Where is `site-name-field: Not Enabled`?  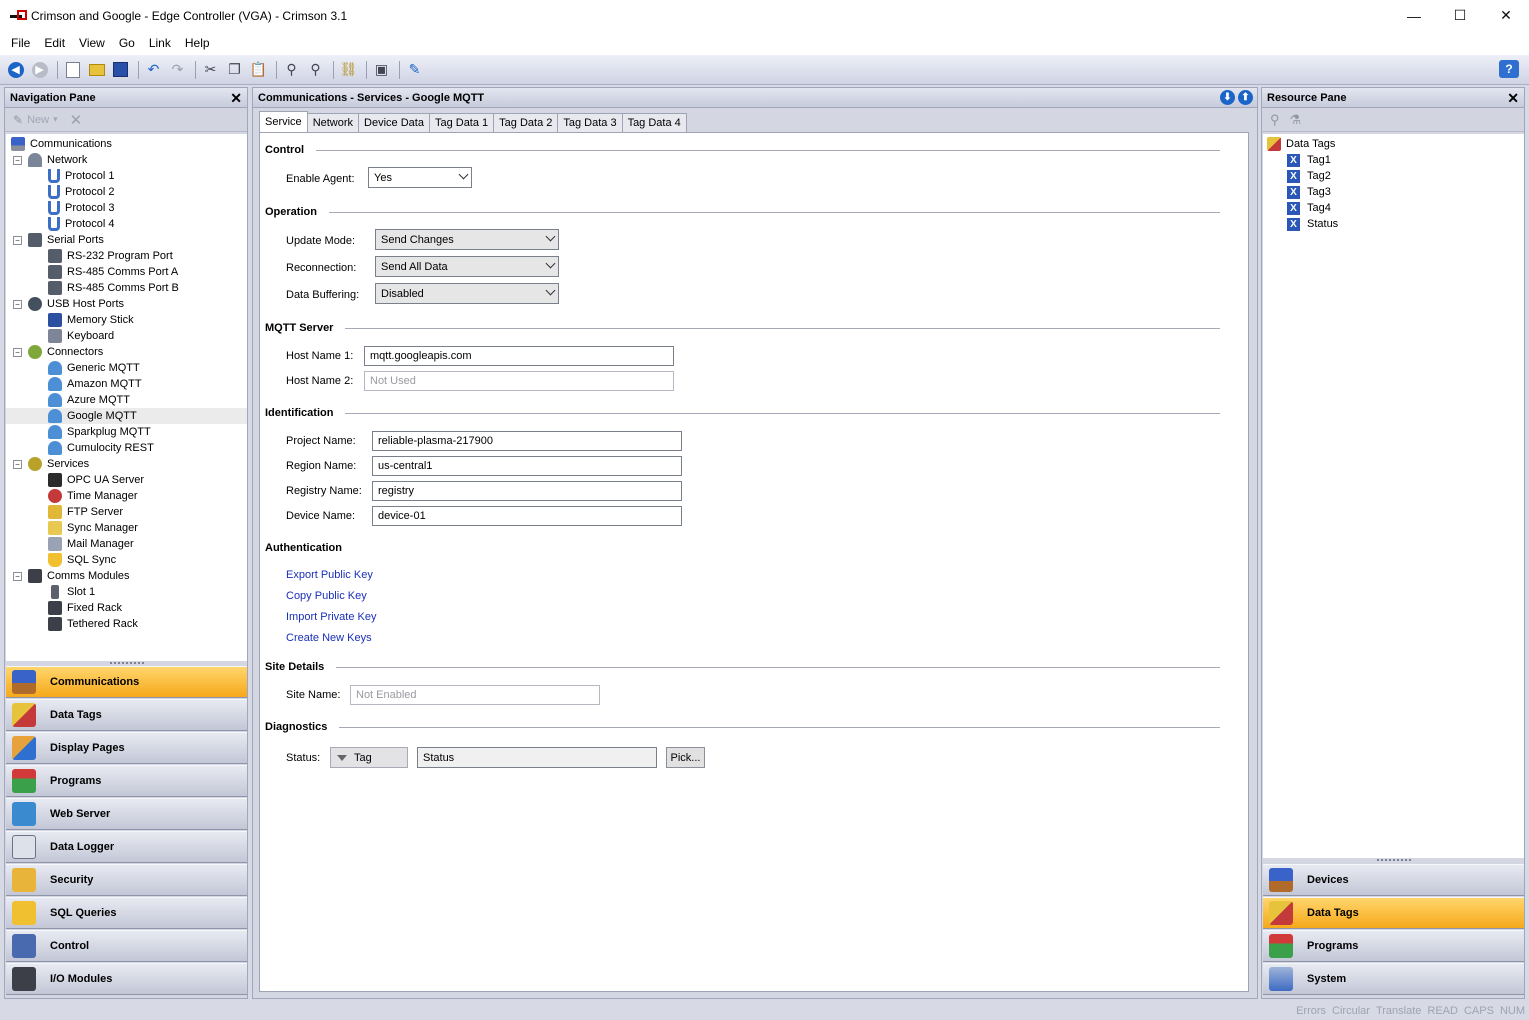 site-name-field: Not Enabled is located at coordinates (475, 695).